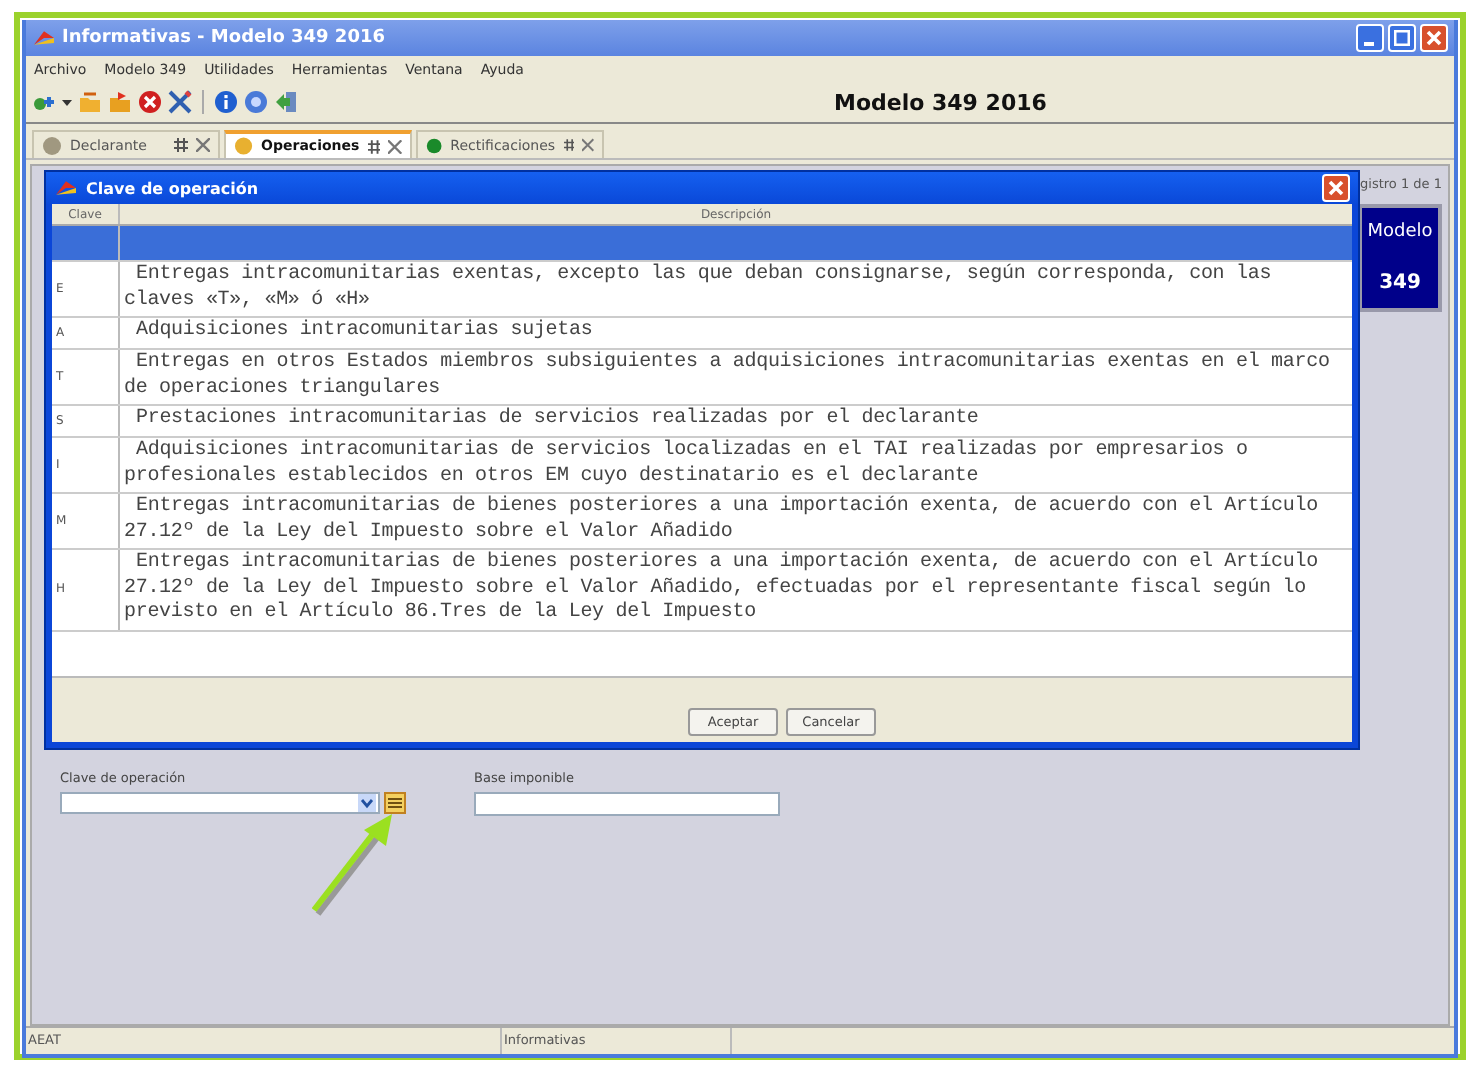 The image size is (1480, 1070). What do you see at coordinates (286, 102) in the screenshot?
I see `exit-icon` at bounding box center [286, 102].